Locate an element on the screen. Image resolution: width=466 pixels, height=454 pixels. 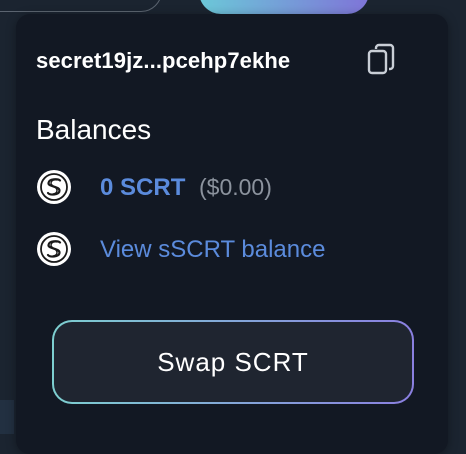
wallet-address-row: secret19jz...pcehp7ekhe is located at coordinates (226, 62).